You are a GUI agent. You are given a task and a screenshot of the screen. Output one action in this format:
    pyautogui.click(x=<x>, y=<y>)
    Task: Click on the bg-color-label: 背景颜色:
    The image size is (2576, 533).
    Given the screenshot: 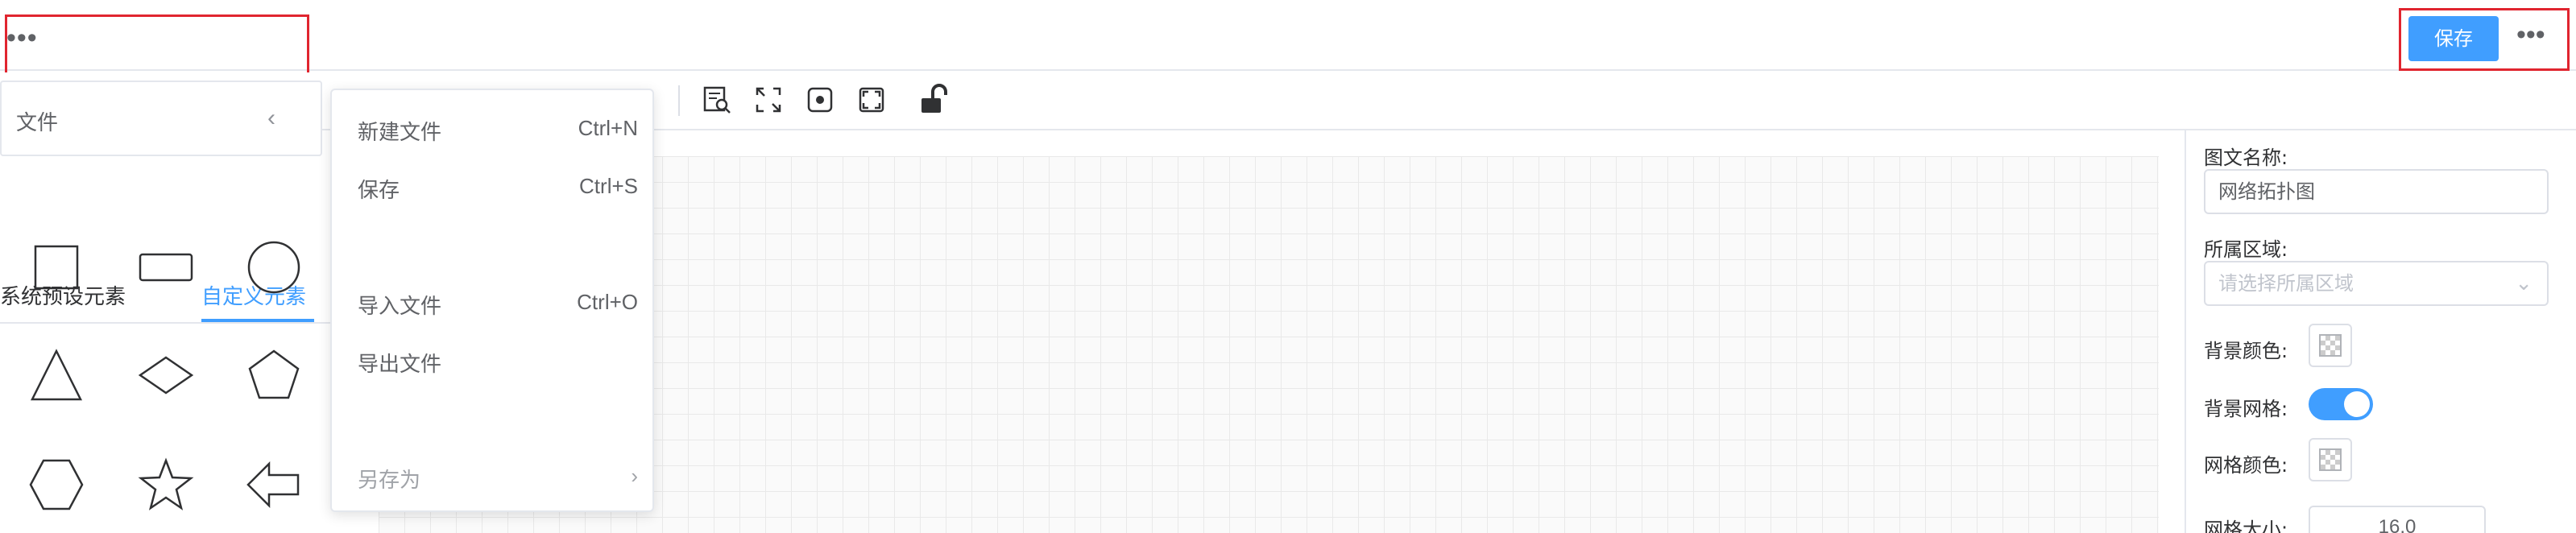 What is the action you would take?
    pyautogui.click(x=2246, y=351)
    